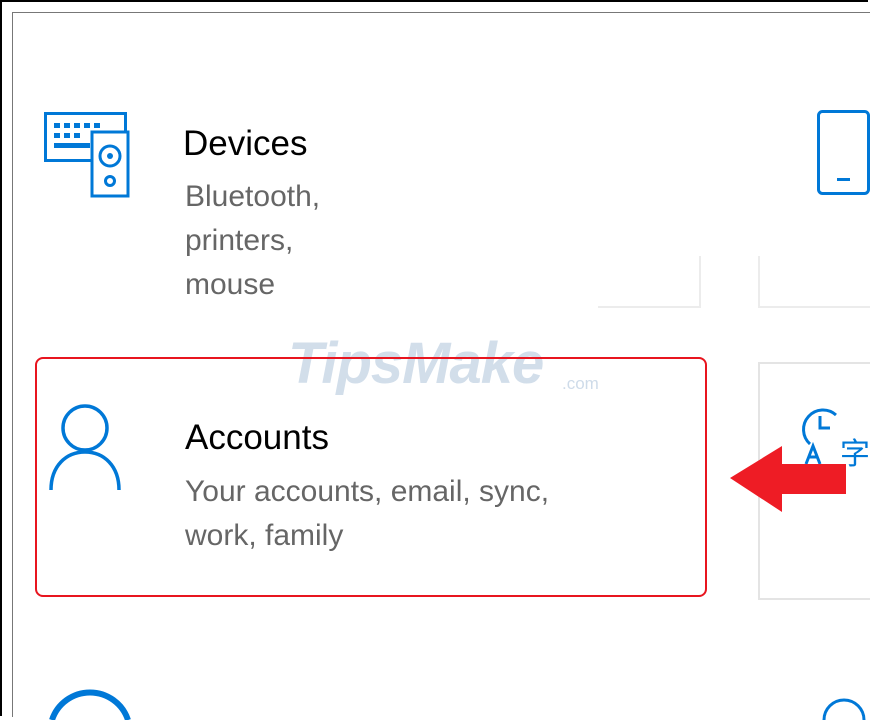  Describe the element at coordinates (245, 143) in the screenshot. I see `devices-title: Devices` at that location.